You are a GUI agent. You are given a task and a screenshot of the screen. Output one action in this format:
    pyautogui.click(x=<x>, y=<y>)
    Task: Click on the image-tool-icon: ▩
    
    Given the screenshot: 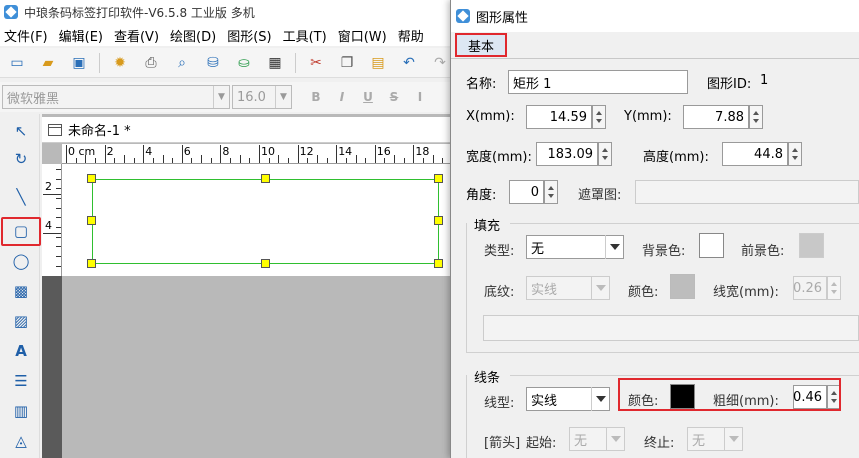 What is the action you would take?
    pyautogui.click(x=21, y=291)
    